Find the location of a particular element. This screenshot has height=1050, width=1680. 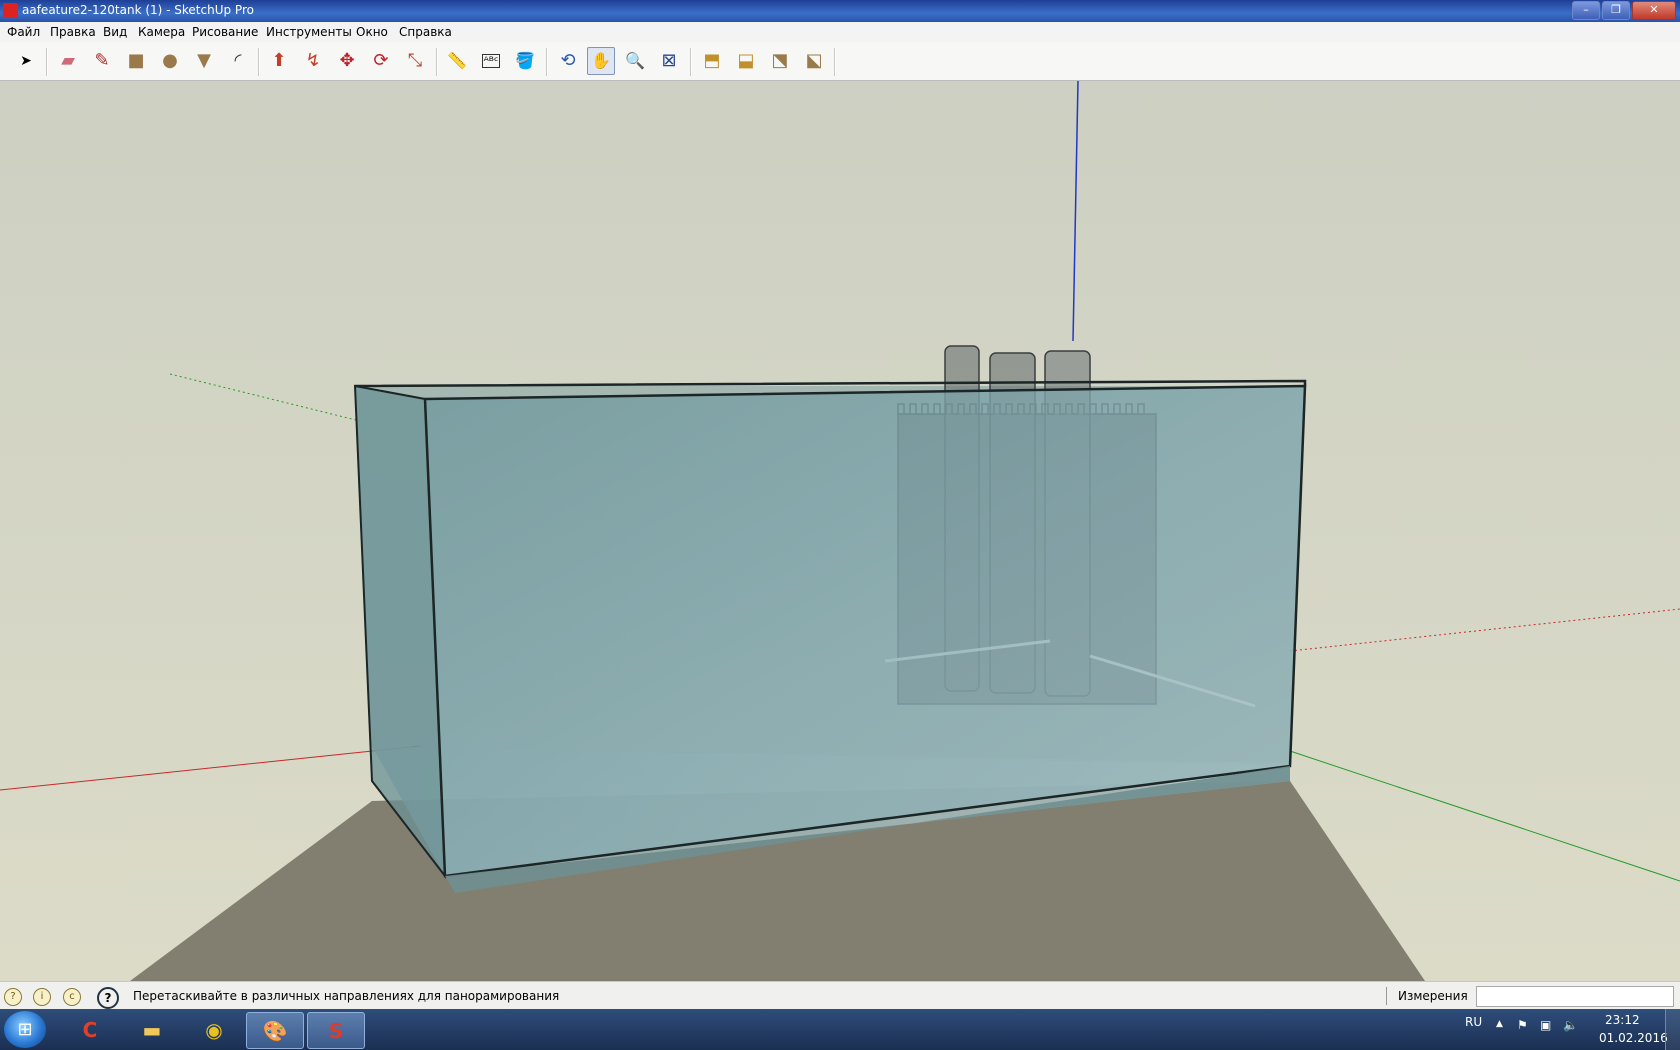

show-hidden-icons-icon: ▲ is located at coordinates (1499, 1024).